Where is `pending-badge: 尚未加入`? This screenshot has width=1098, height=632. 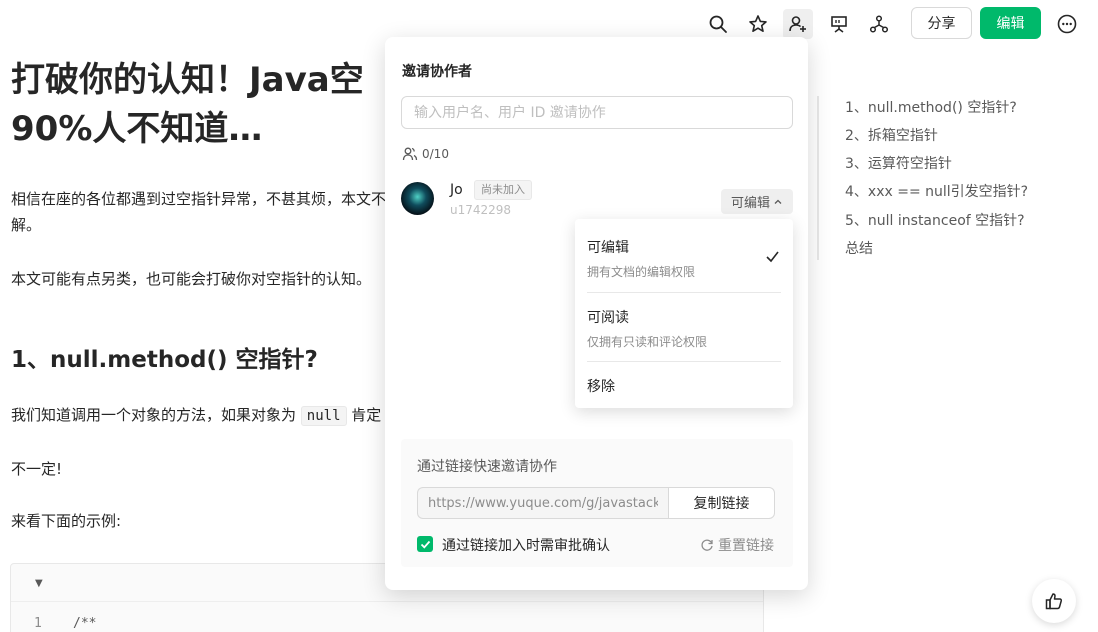 pending-badge: 尚未加入 is located at coordinates (503, 190).